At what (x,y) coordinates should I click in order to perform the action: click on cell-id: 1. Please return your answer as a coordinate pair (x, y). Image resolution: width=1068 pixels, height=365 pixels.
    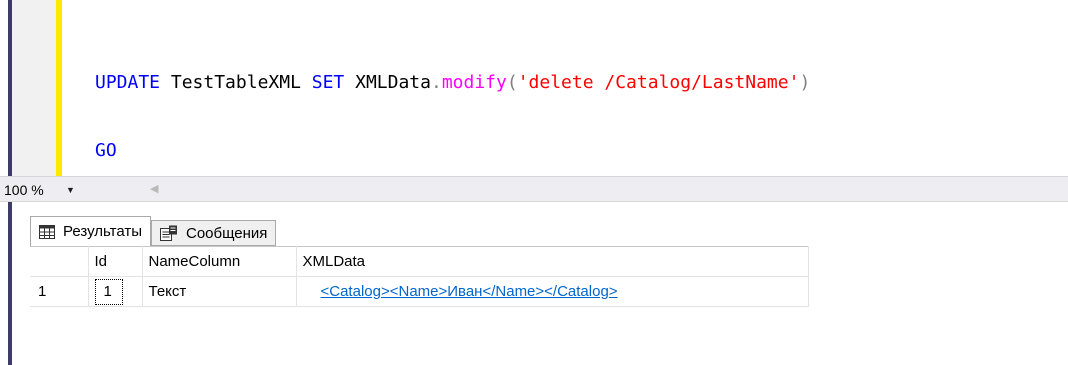
    Looking at the image, I should click on (115, 291).